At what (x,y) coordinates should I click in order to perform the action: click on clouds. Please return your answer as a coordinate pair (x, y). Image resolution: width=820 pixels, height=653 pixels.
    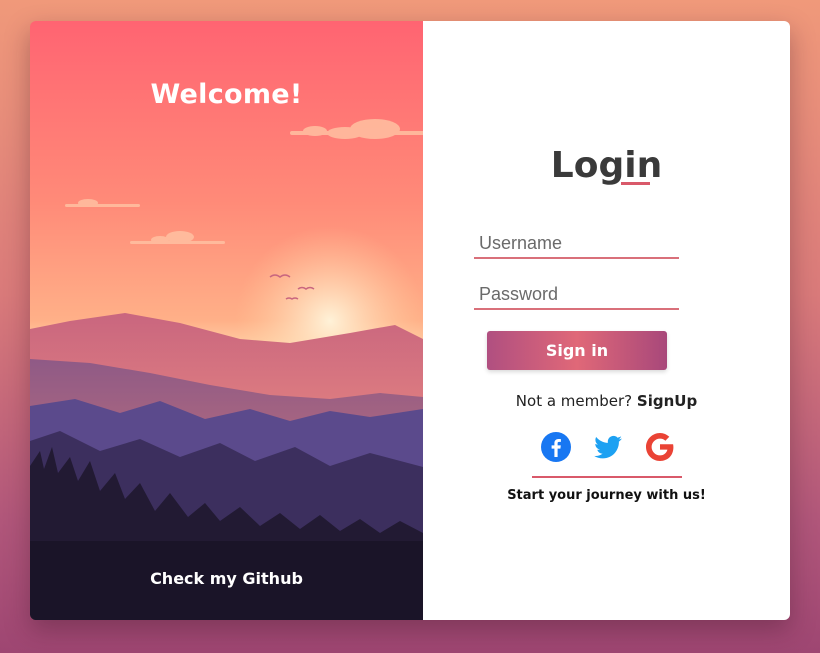
    Looking at the image, I should click on (244, 181).